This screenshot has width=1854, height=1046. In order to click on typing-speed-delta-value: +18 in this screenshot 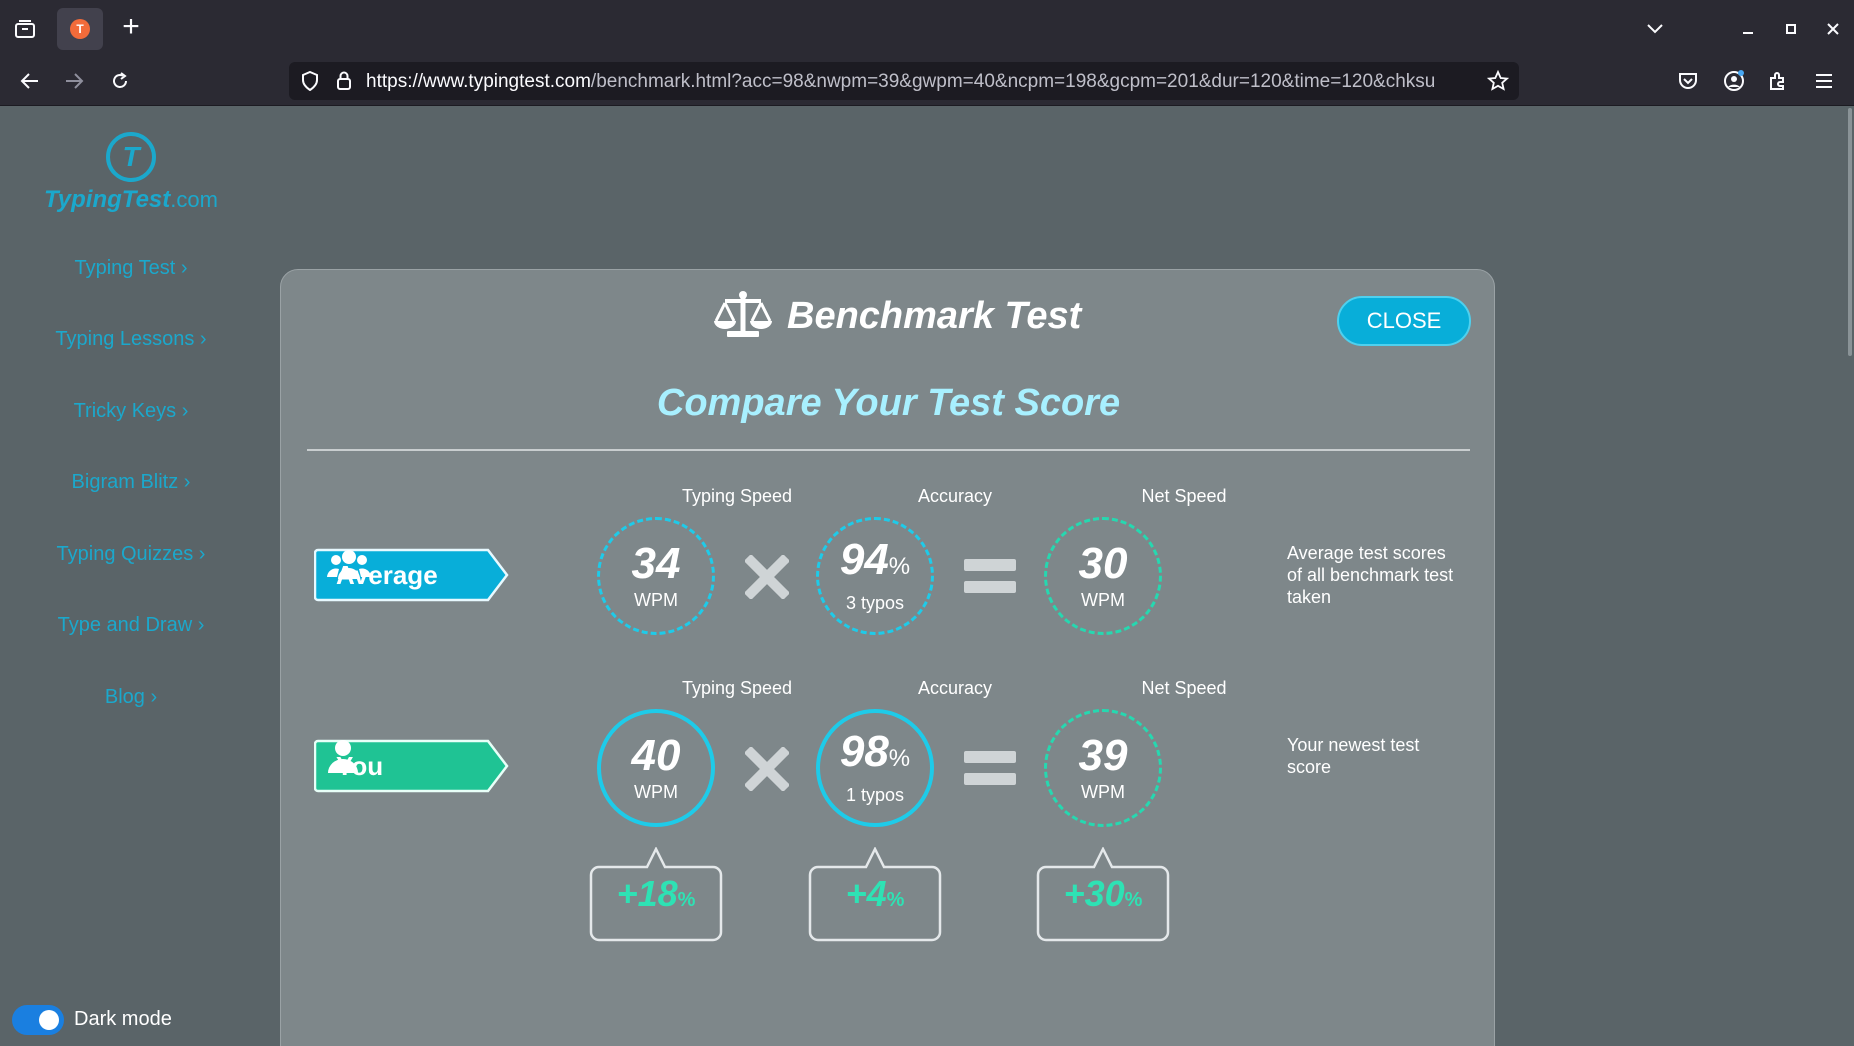, I will do `click(647, 893)`.